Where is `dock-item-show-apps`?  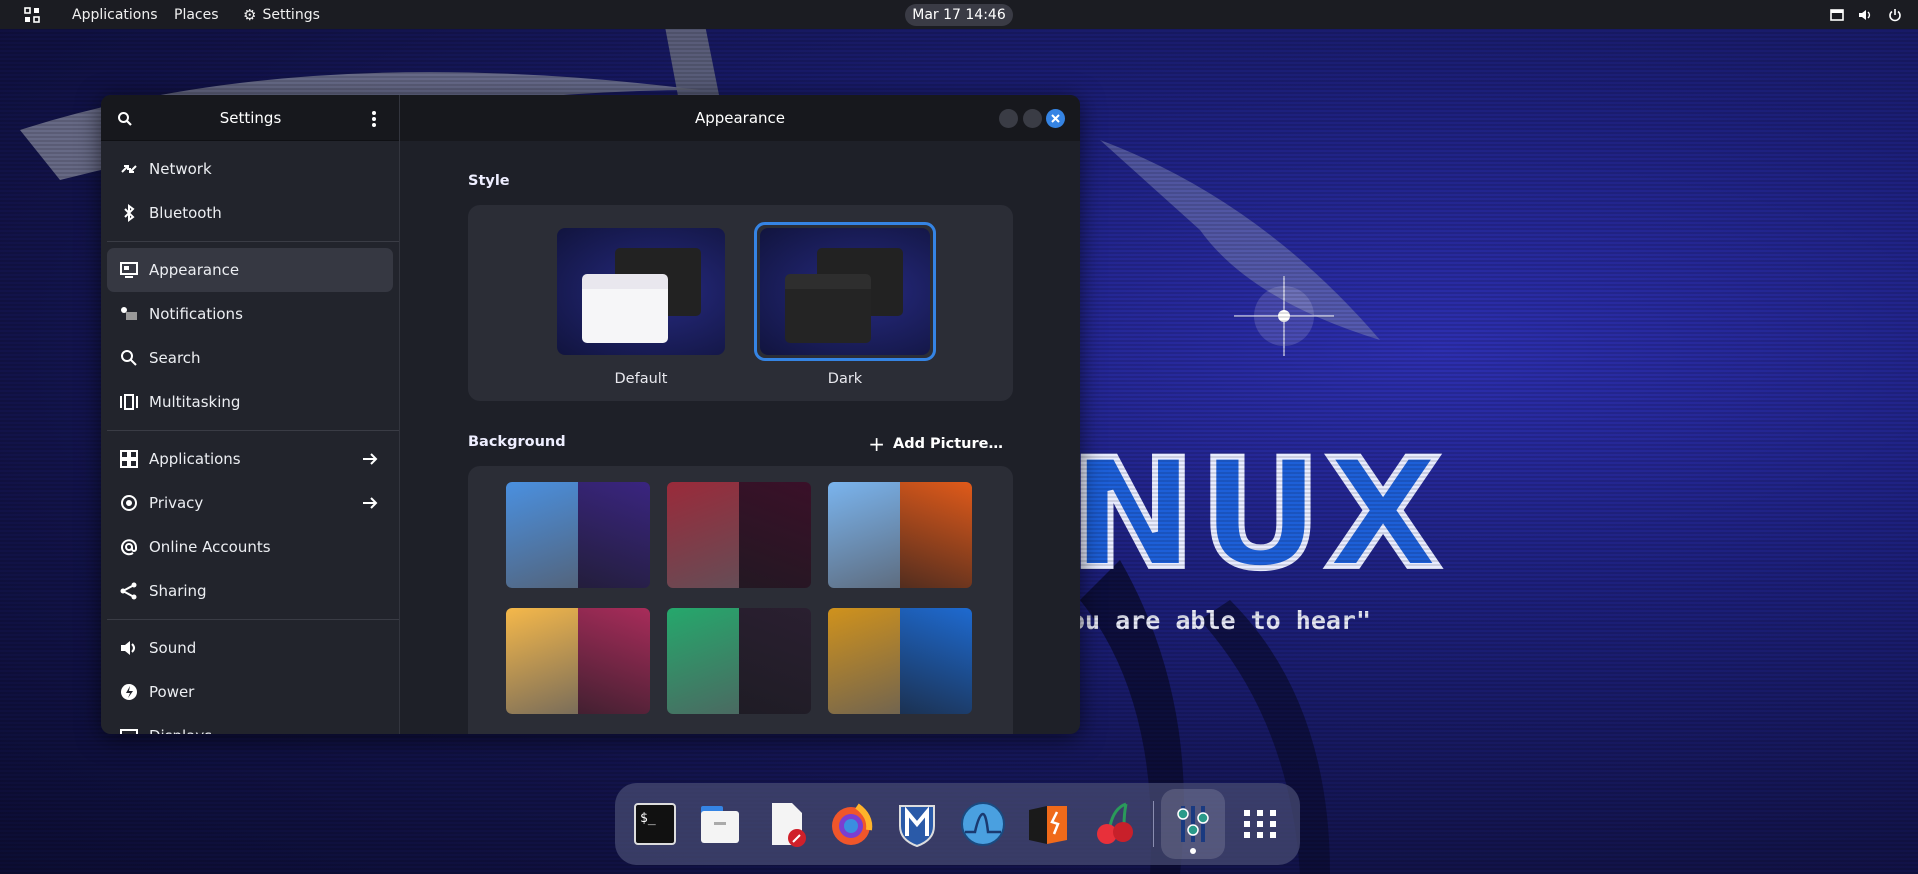
dock-item-show-apps is located at coordinates (1260, 824).